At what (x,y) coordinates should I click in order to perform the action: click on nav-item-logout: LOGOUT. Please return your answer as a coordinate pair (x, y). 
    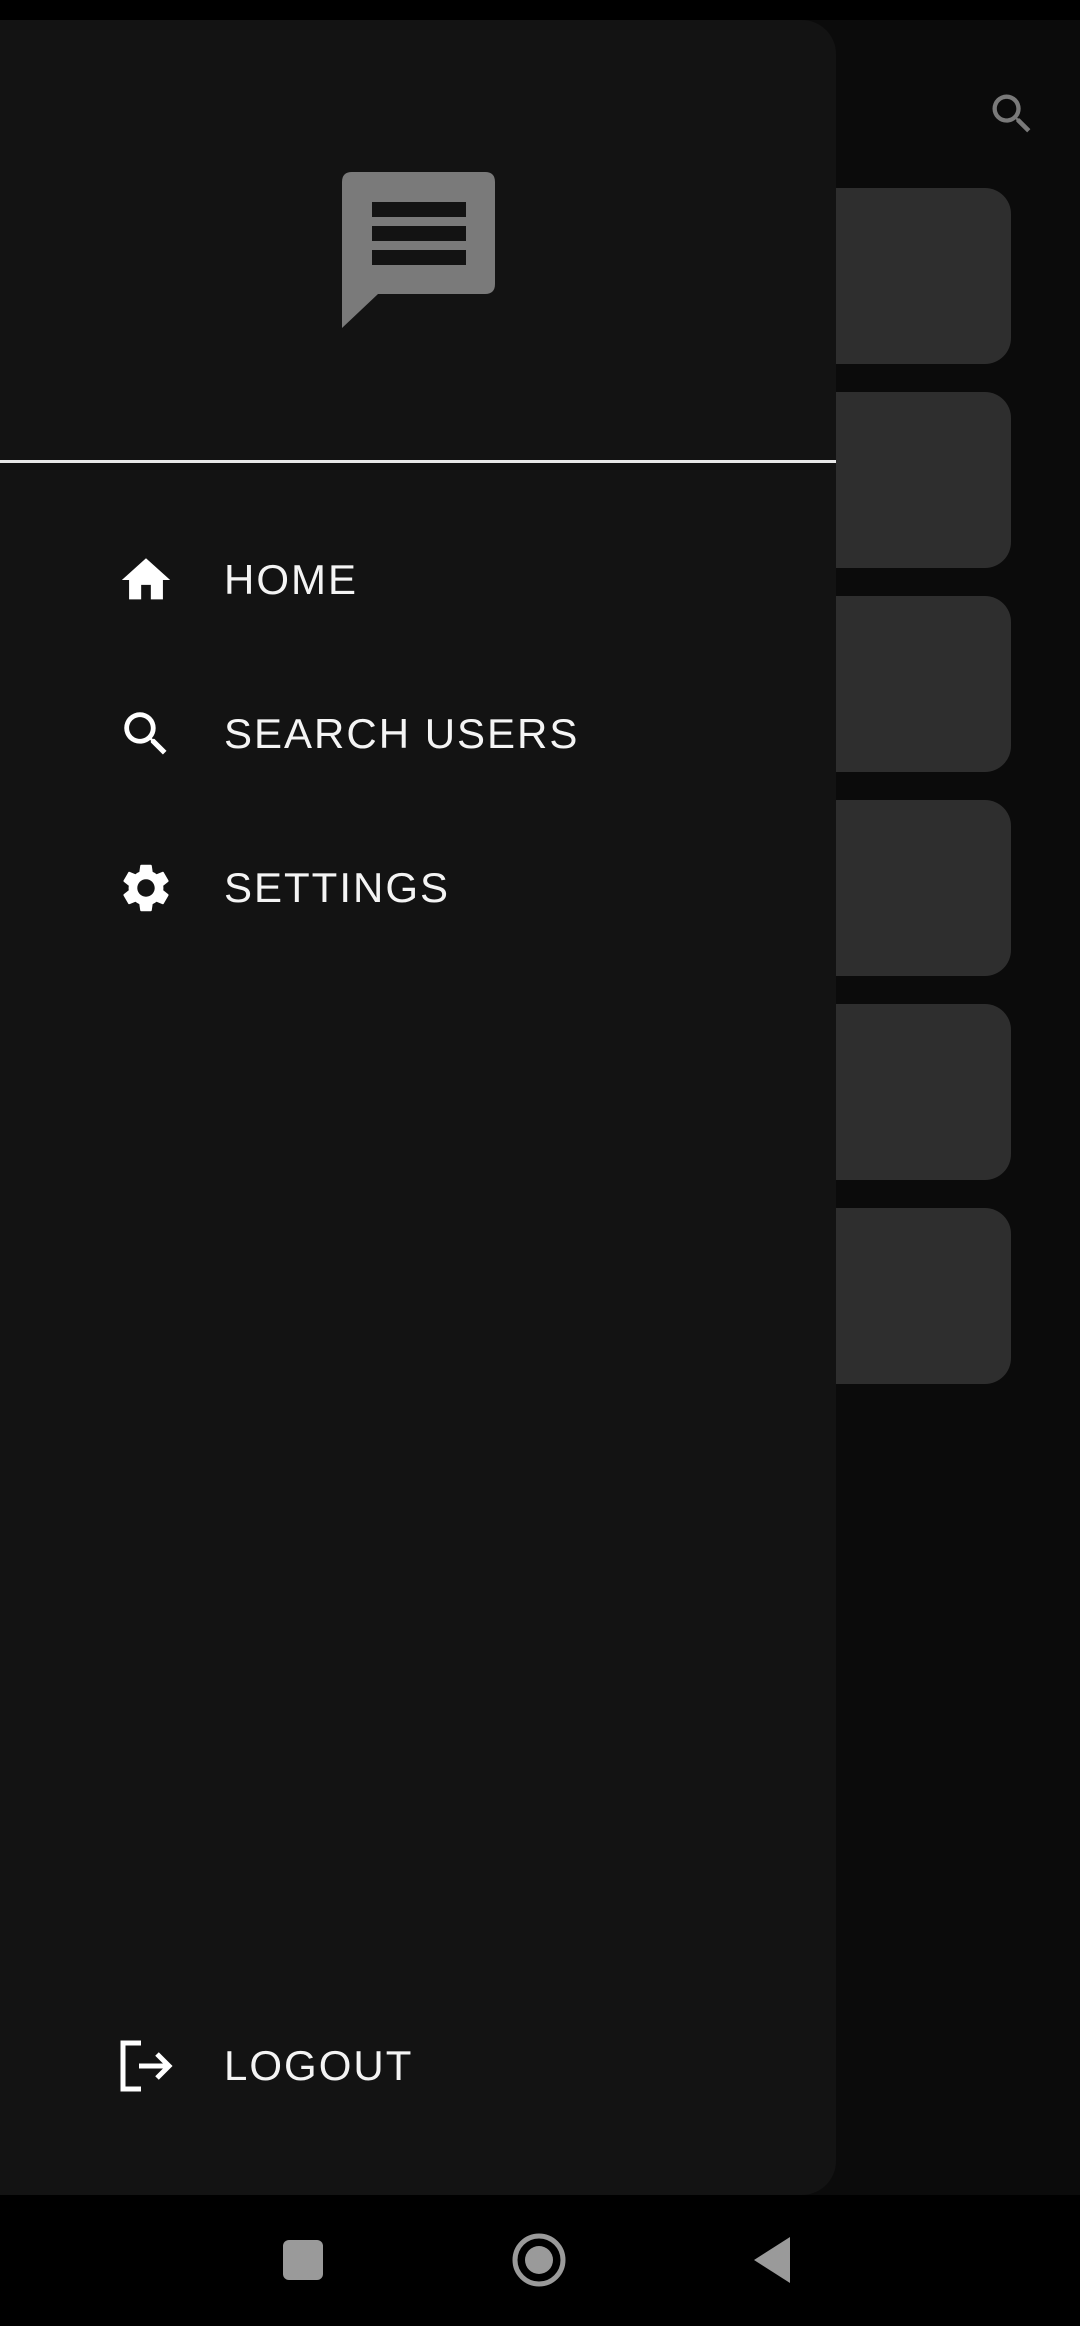
    Looking at the image, I should click on (418, 2066).